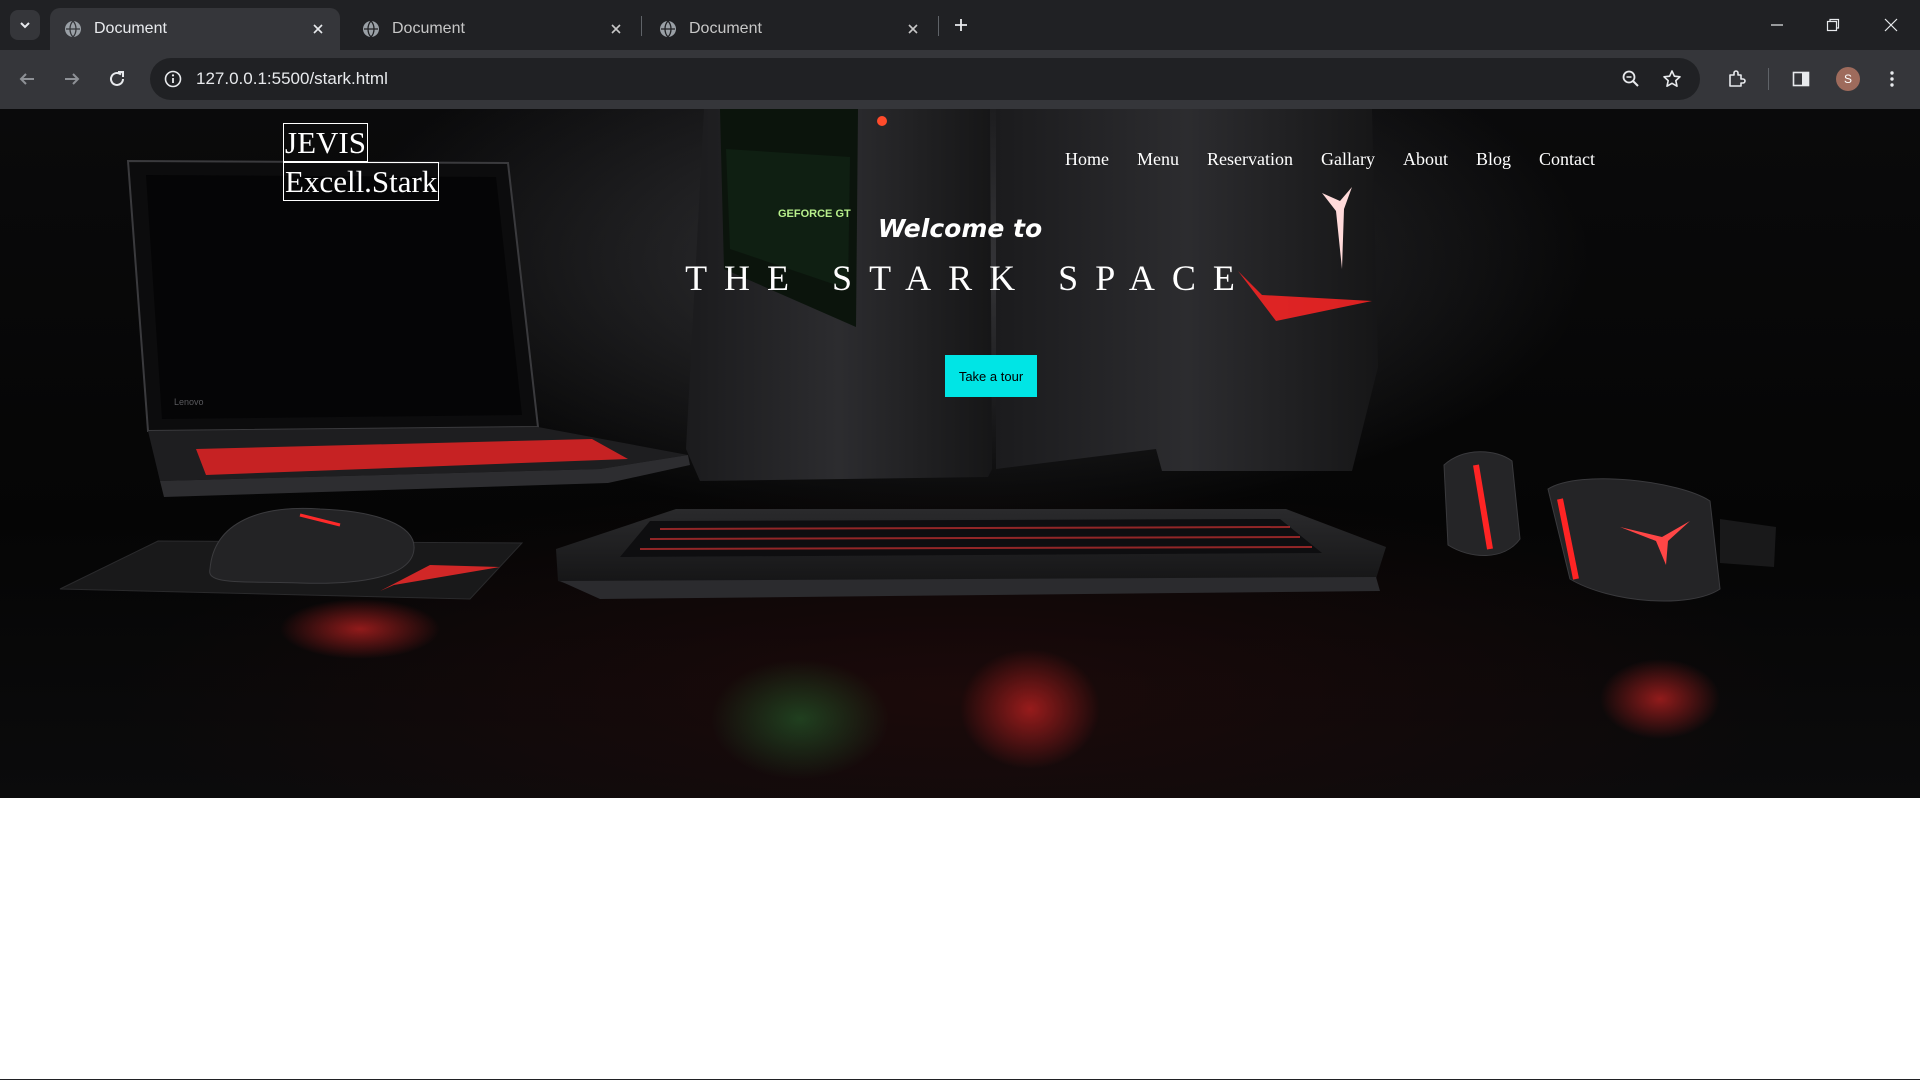 The height and width of the screenshot is (1080, 1920). What do you see at coordinates (361, 181) in the screenshot?
I see `logo-line-2: Excell.Stark` at bounding box center [361, 181].